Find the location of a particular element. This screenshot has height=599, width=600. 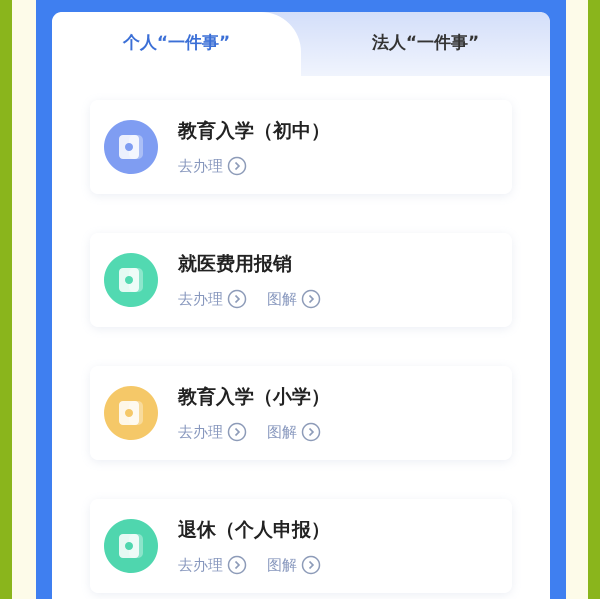

service-title: 教育入学（小学） is located at coordinates (254, 397).